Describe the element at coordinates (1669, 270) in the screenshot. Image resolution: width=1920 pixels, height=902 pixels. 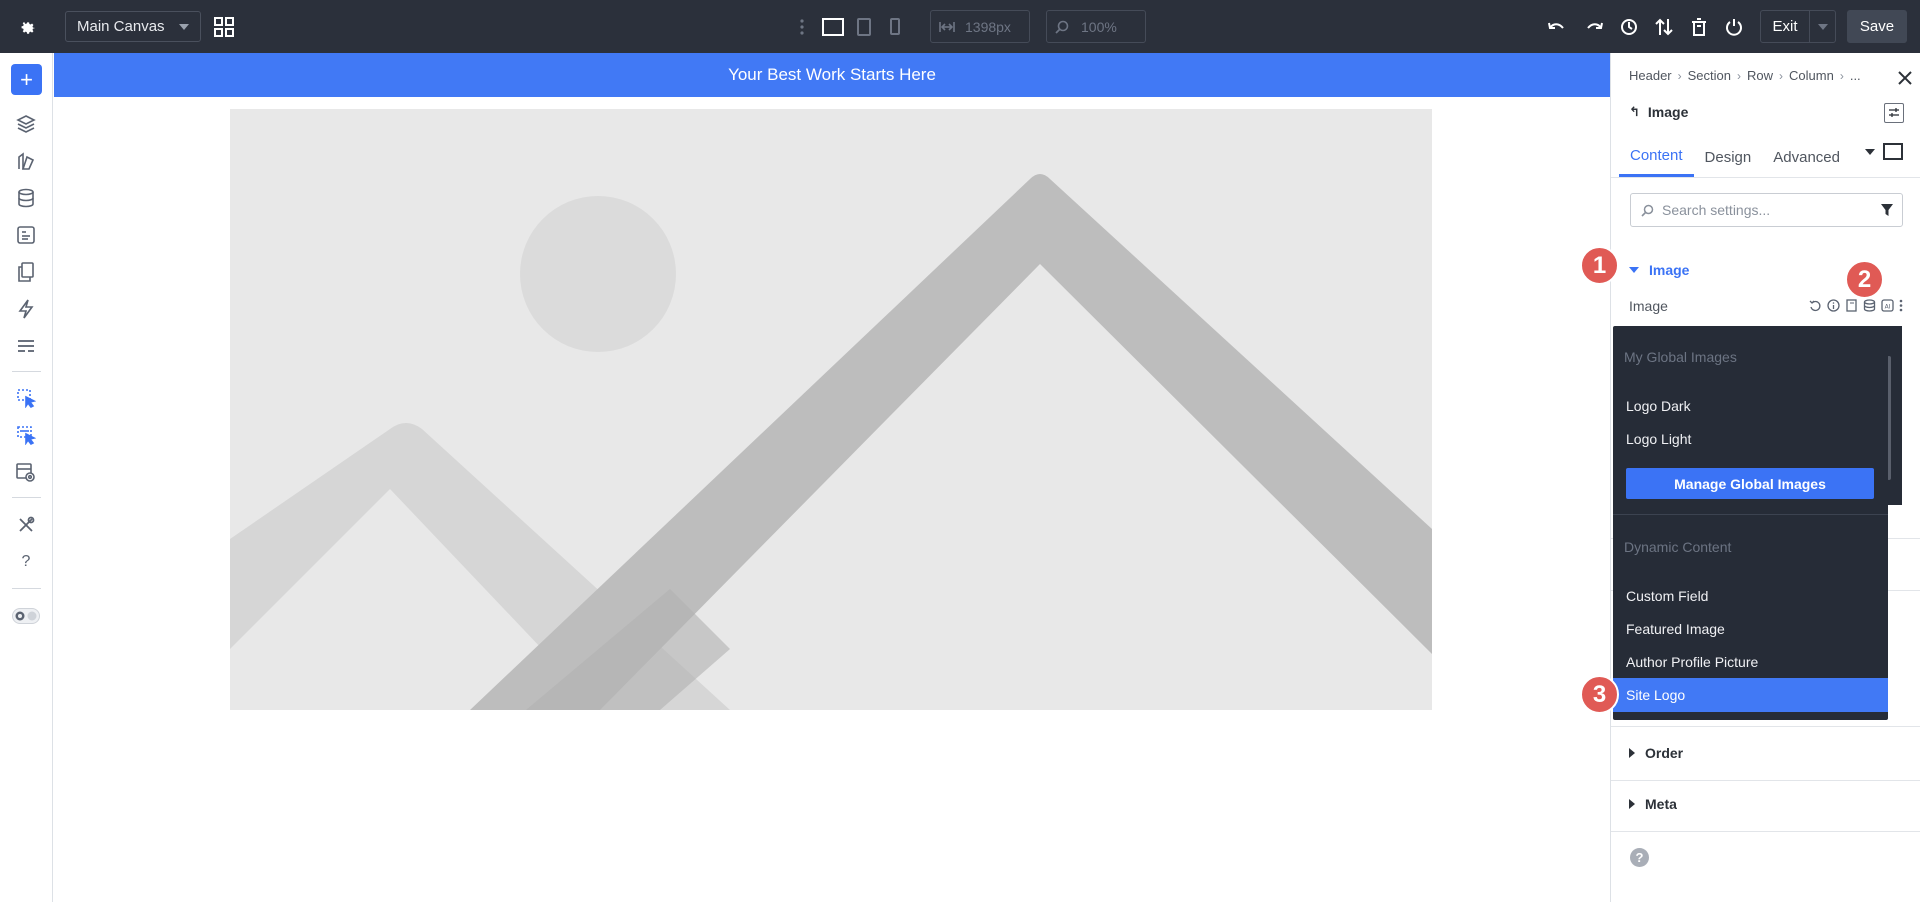
I see `image-group-label: Image` at that location.